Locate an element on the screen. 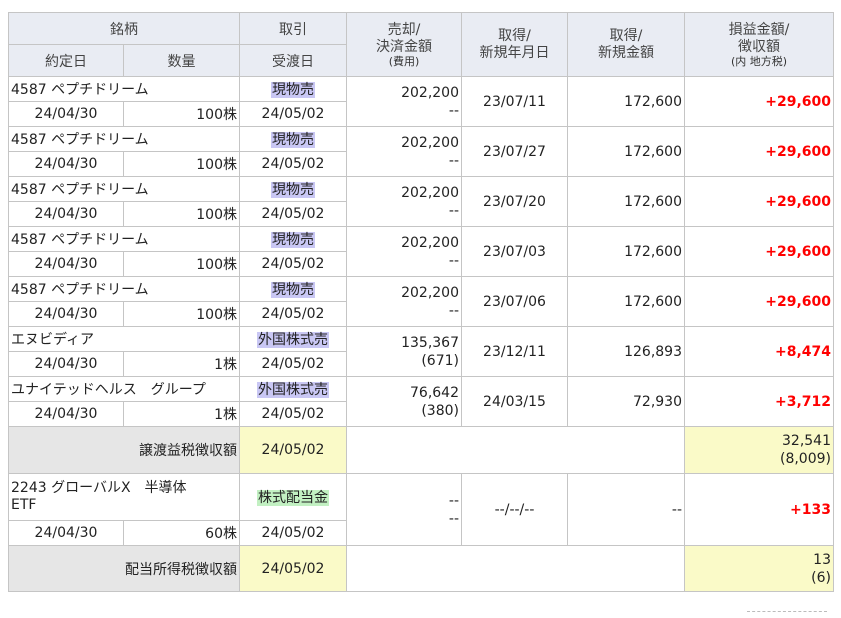  dividend-tax-date: 24/05/02 is located at coordinates (293, 568).